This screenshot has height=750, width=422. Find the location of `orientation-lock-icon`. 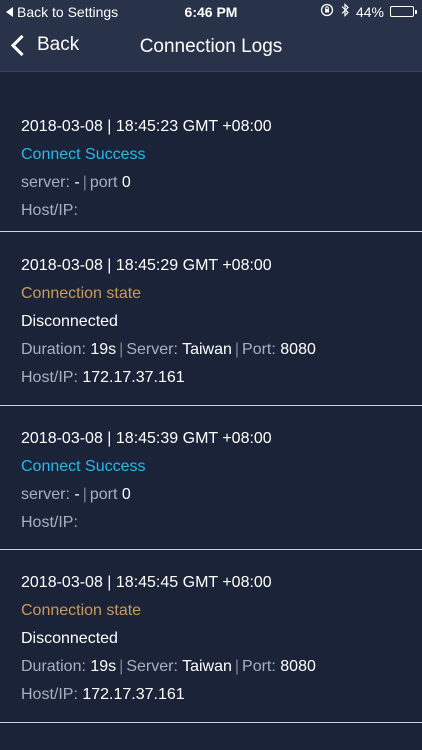

orientation-lock-icon is located at coordinates (327, 11).